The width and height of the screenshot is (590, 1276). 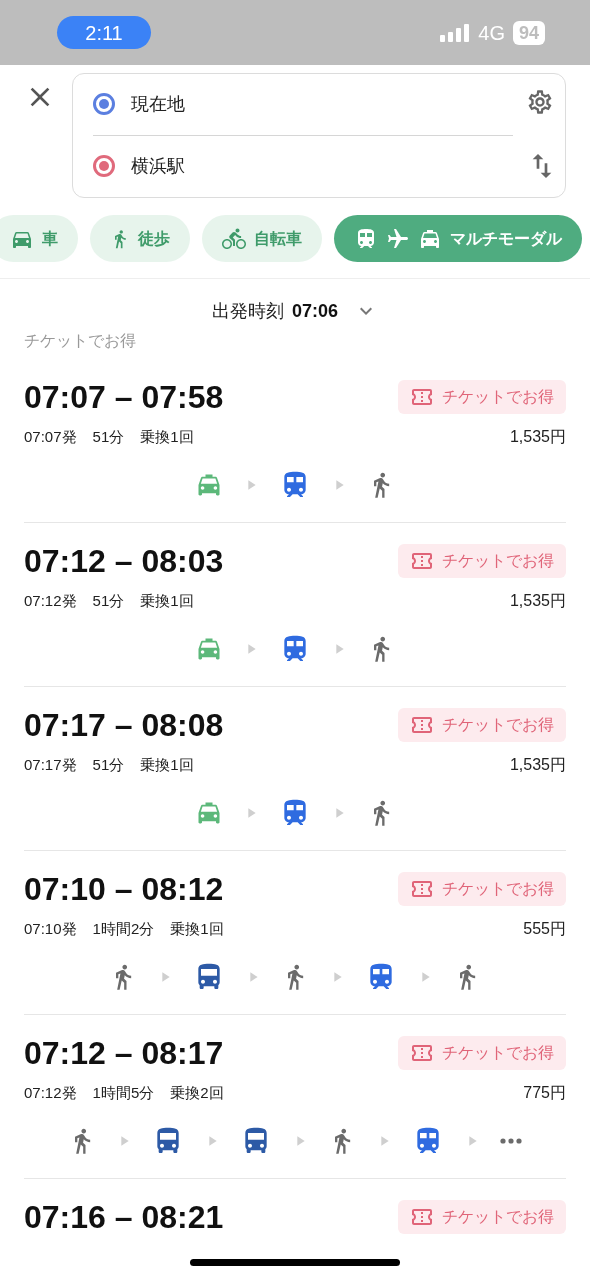 I want to click on fare: 775円, so click(x=544, y=1093).